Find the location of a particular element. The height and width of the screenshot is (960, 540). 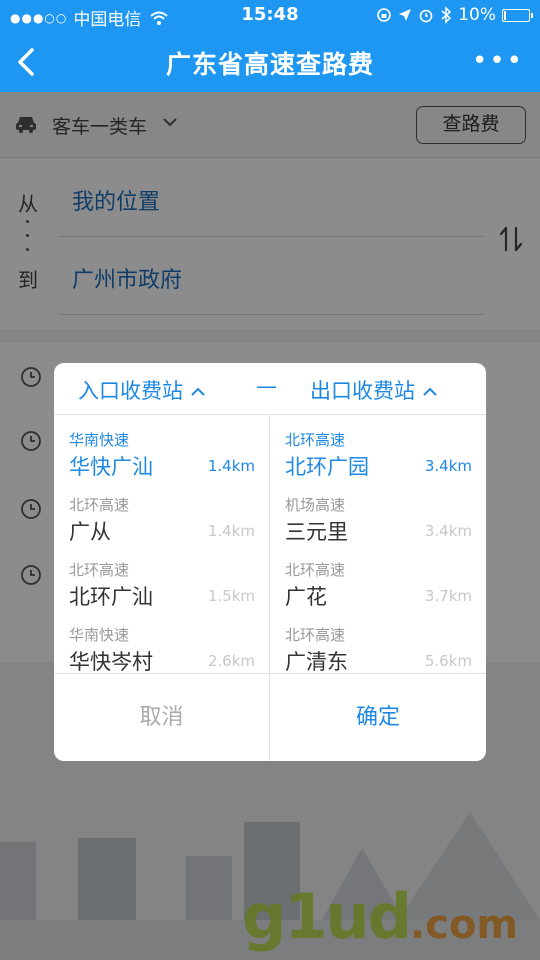

entry-station-item: 北环高速 北环广汕 1.5km is located at coordinates (161, 577).